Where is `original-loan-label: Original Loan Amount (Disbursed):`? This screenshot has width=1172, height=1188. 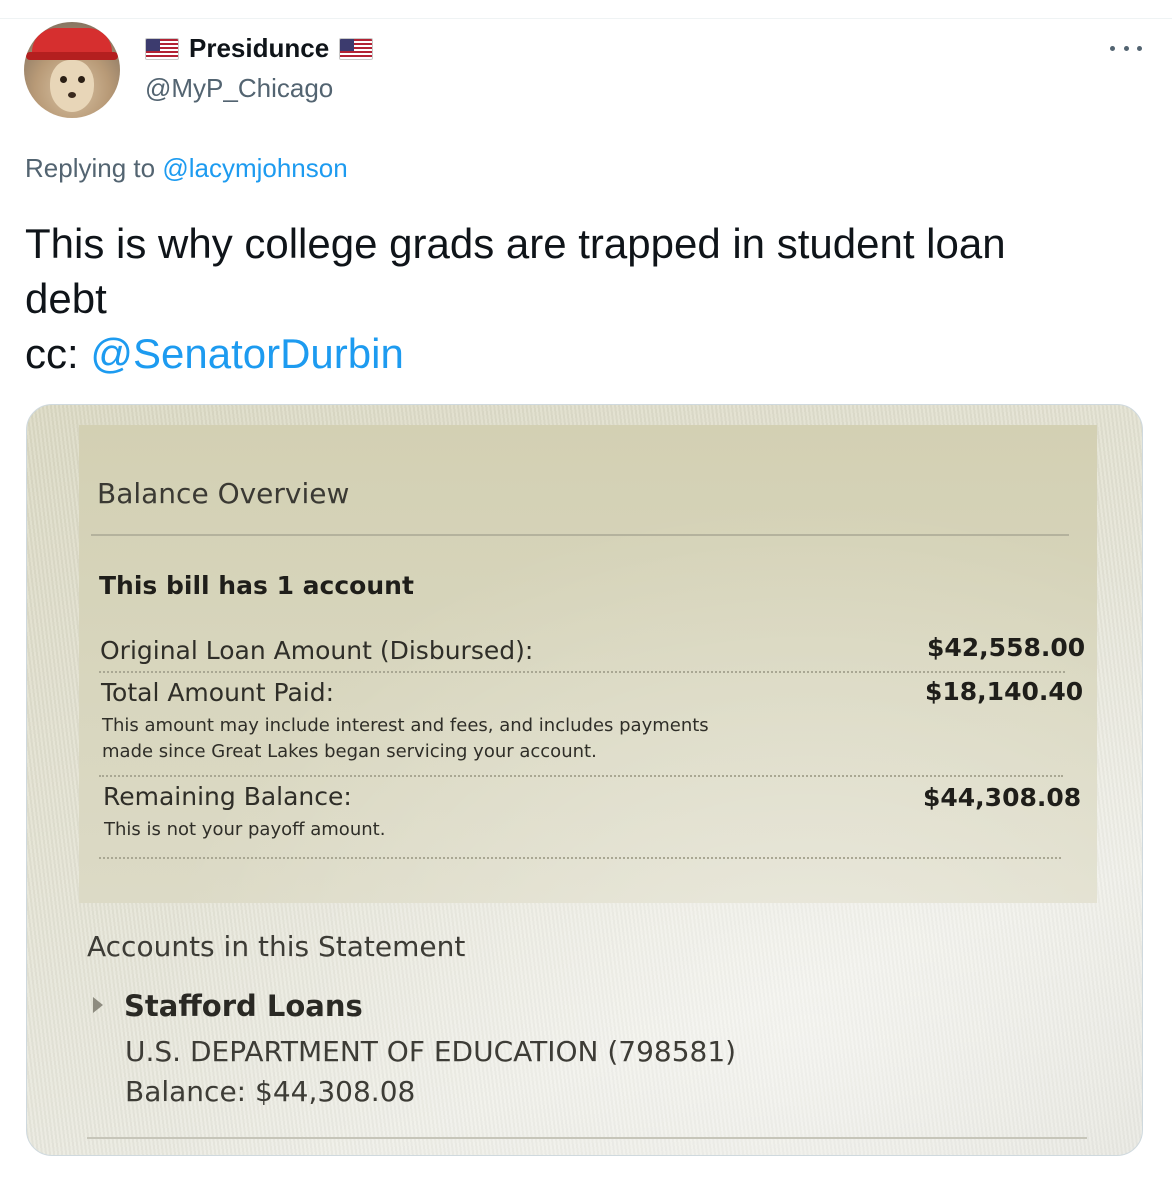 original-loan-label: Original Loan Amount (Disbursed): is located at coordinates (317, 650).